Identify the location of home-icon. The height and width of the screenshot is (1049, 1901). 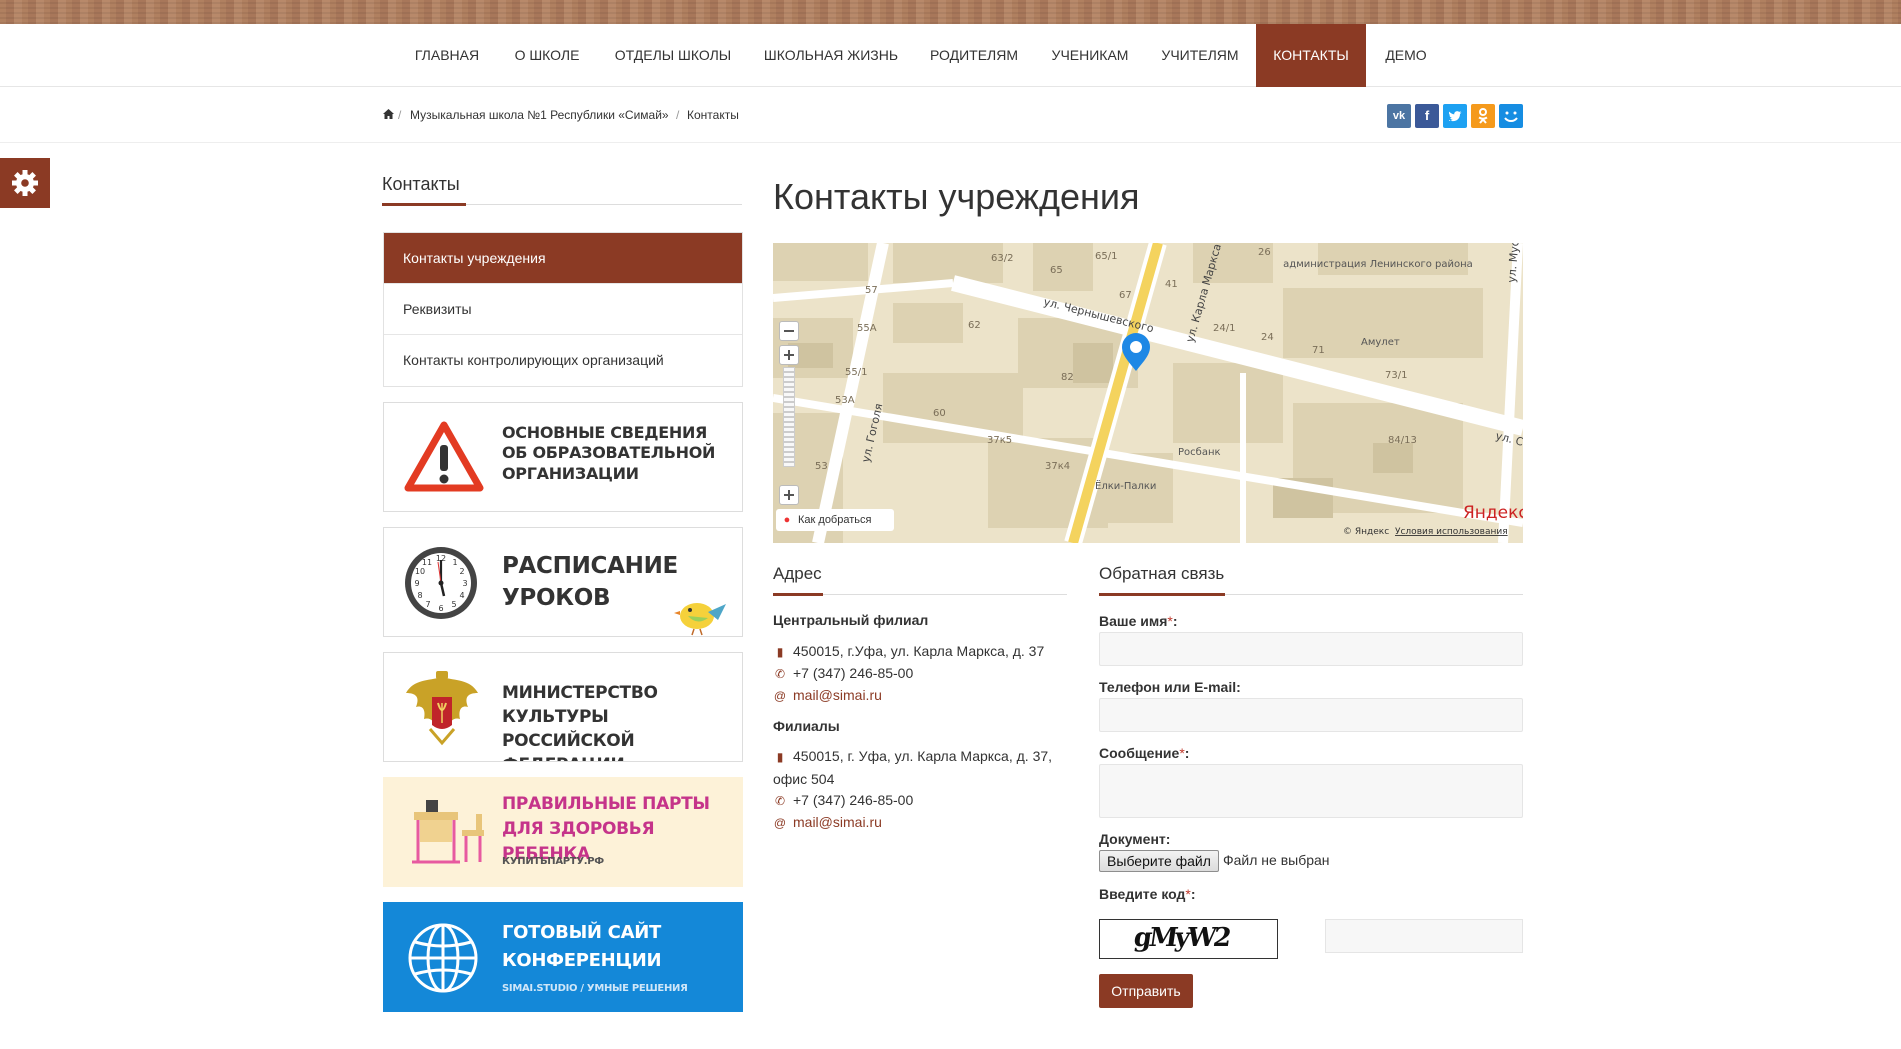
(388, 114).